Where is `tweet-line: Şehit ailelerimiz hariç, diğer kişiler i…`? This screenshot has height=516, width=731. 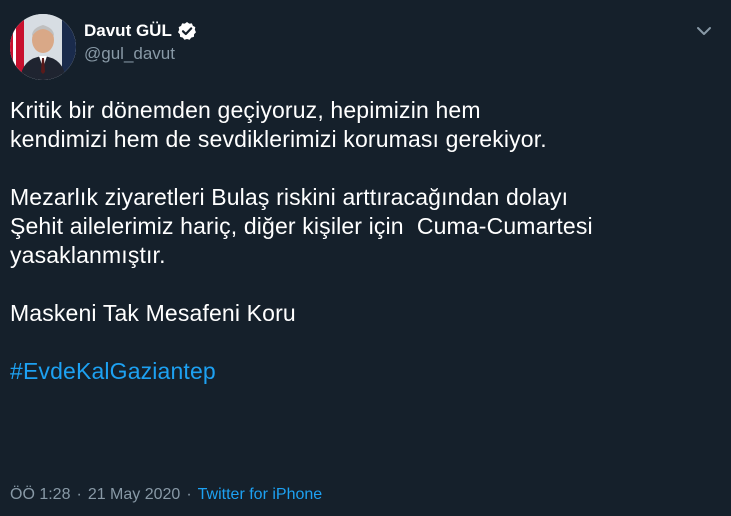
tweet-line: Şehit ailelerimiz hariç, diğer kişiler i… is located at coordinates (301, 226).